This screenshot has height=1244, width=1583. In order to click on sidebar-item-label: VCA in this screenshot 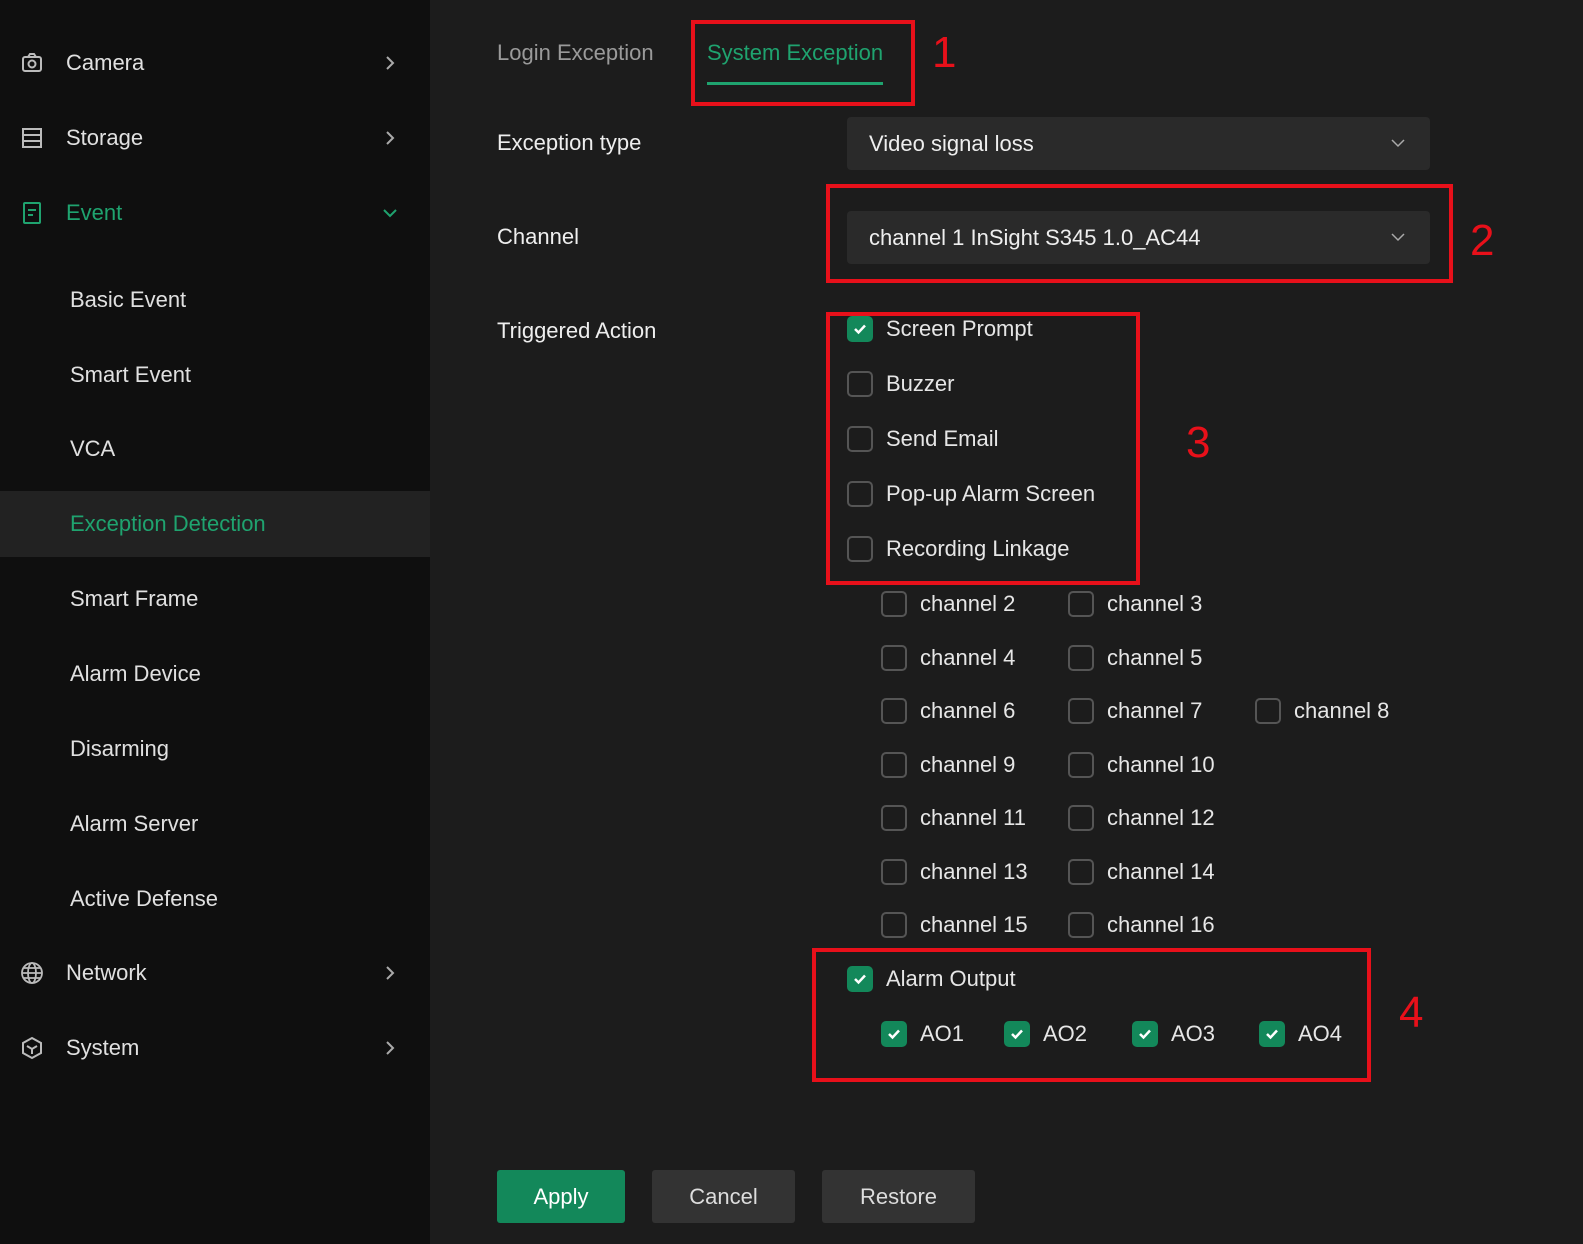, I will do `click(93, 448)`.